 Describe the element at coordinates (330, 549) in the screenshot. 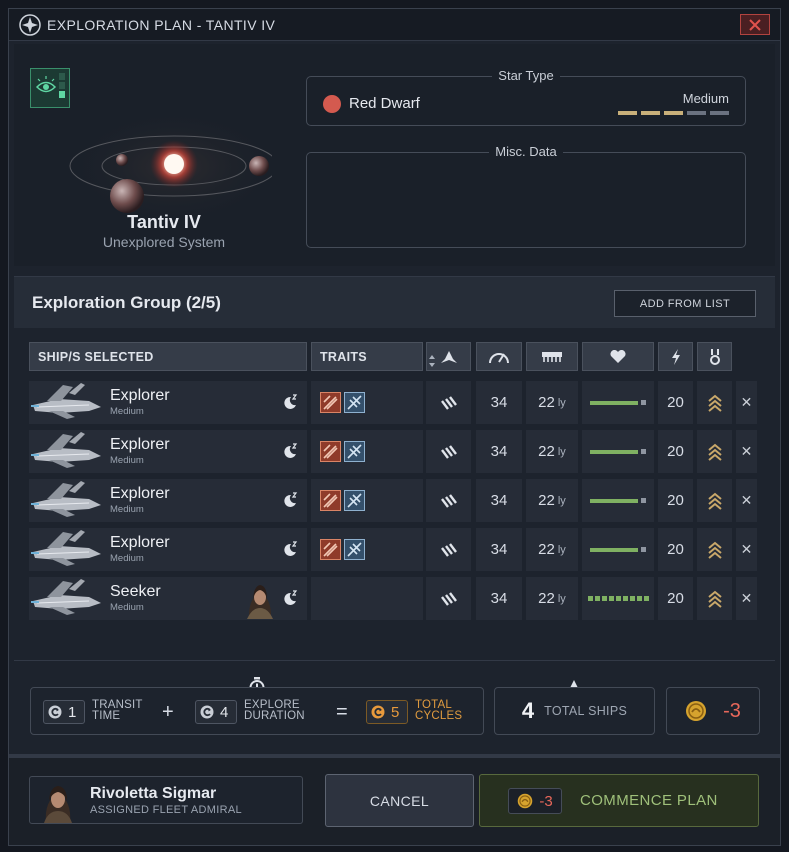

I see `trait-weapon-icon` at that location.